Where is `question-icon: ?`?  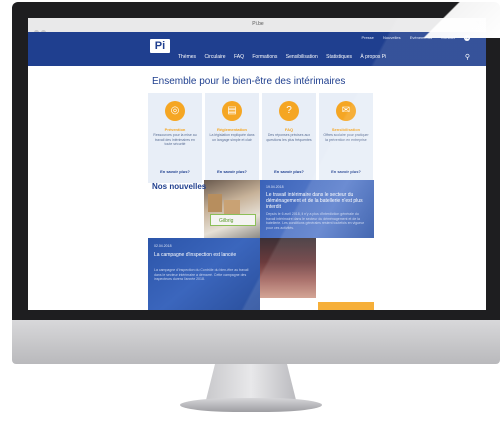 question-icon: ? is located at coordinates (289, 111).